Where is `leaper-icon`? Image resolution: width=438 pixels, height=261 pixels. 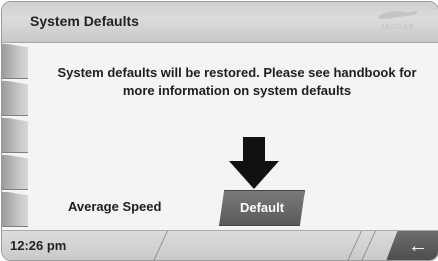 leaper-icon is located at coordinates (398, 14).